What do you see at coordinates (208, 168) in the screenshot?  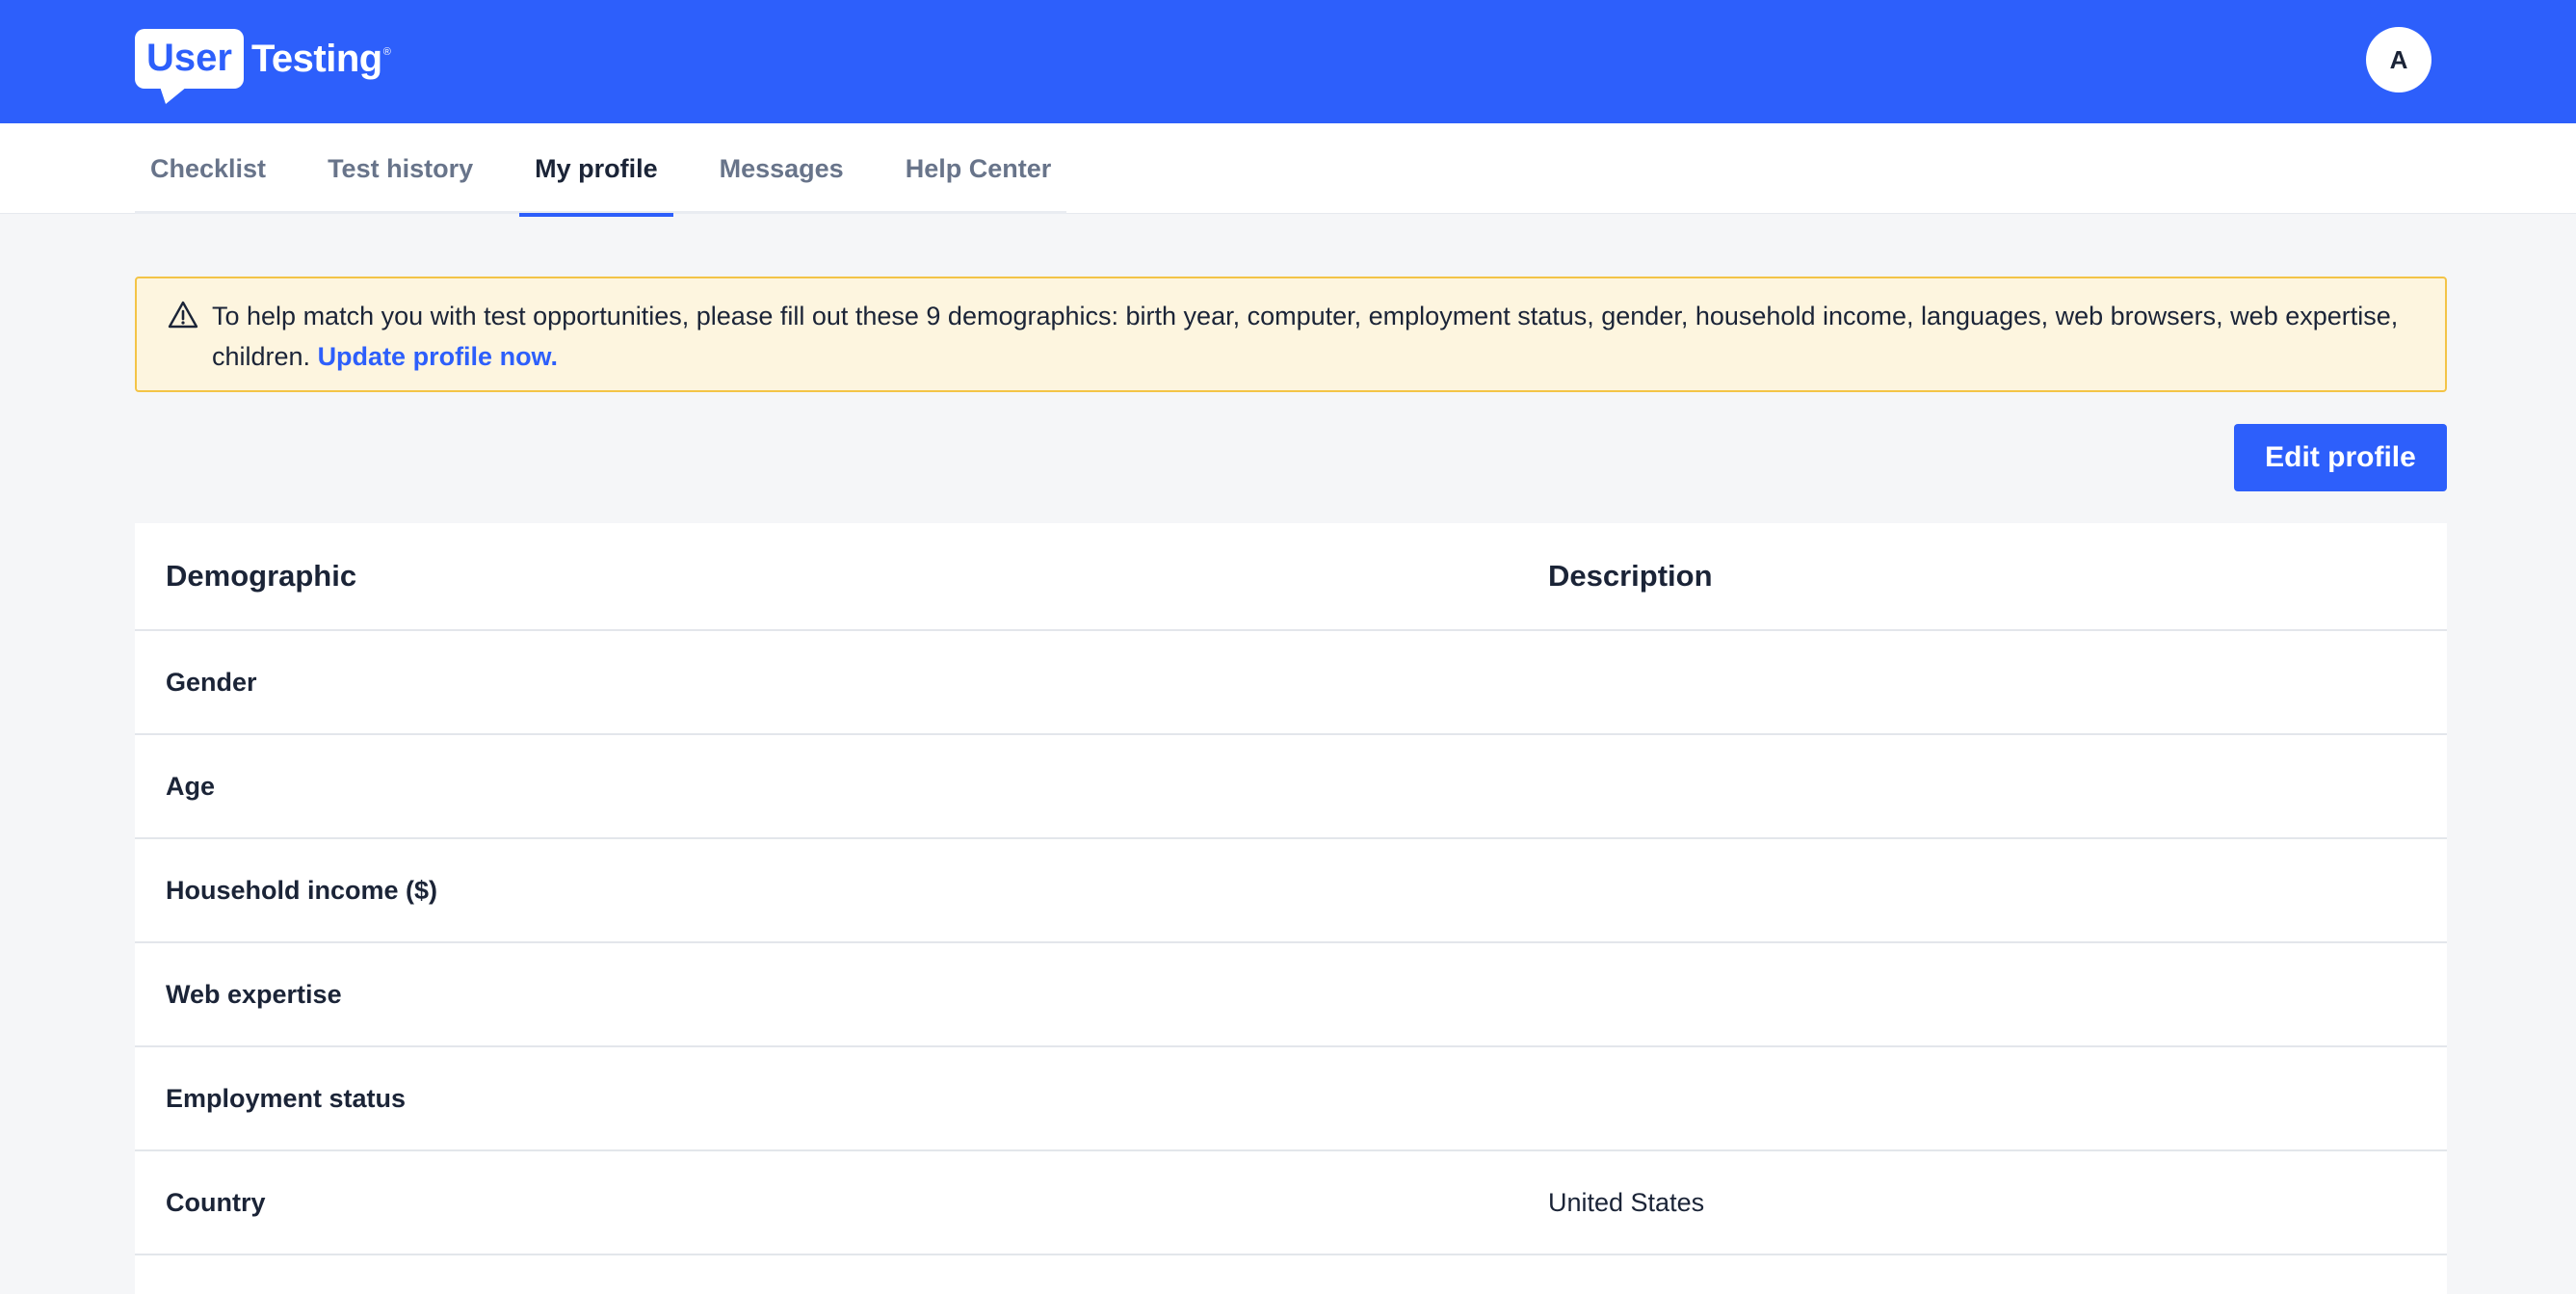 I see `tab-checklist: Checklist` at bounding box center [208, 168].